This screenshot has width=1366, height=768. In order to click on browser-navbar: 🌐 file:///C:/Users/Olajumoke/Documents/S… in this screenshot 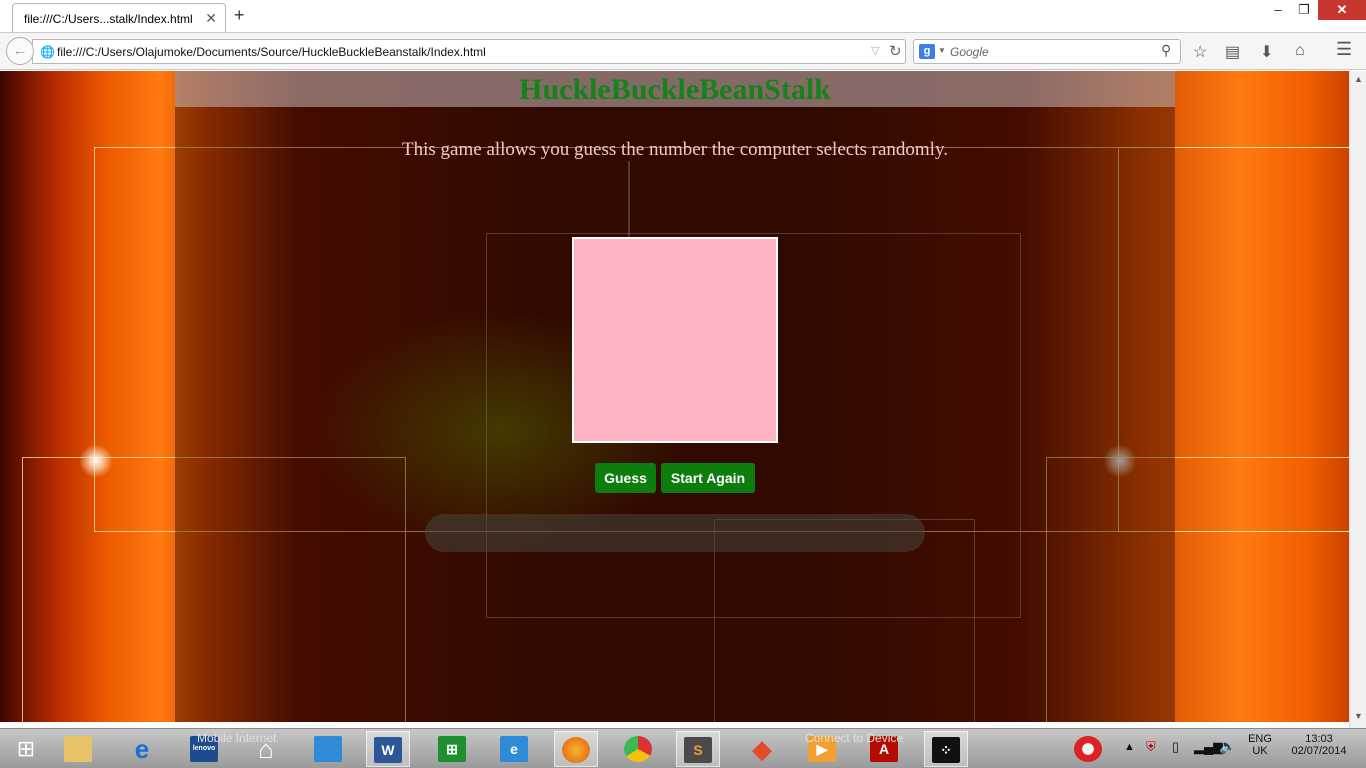, I will do `click(683, 51)`.